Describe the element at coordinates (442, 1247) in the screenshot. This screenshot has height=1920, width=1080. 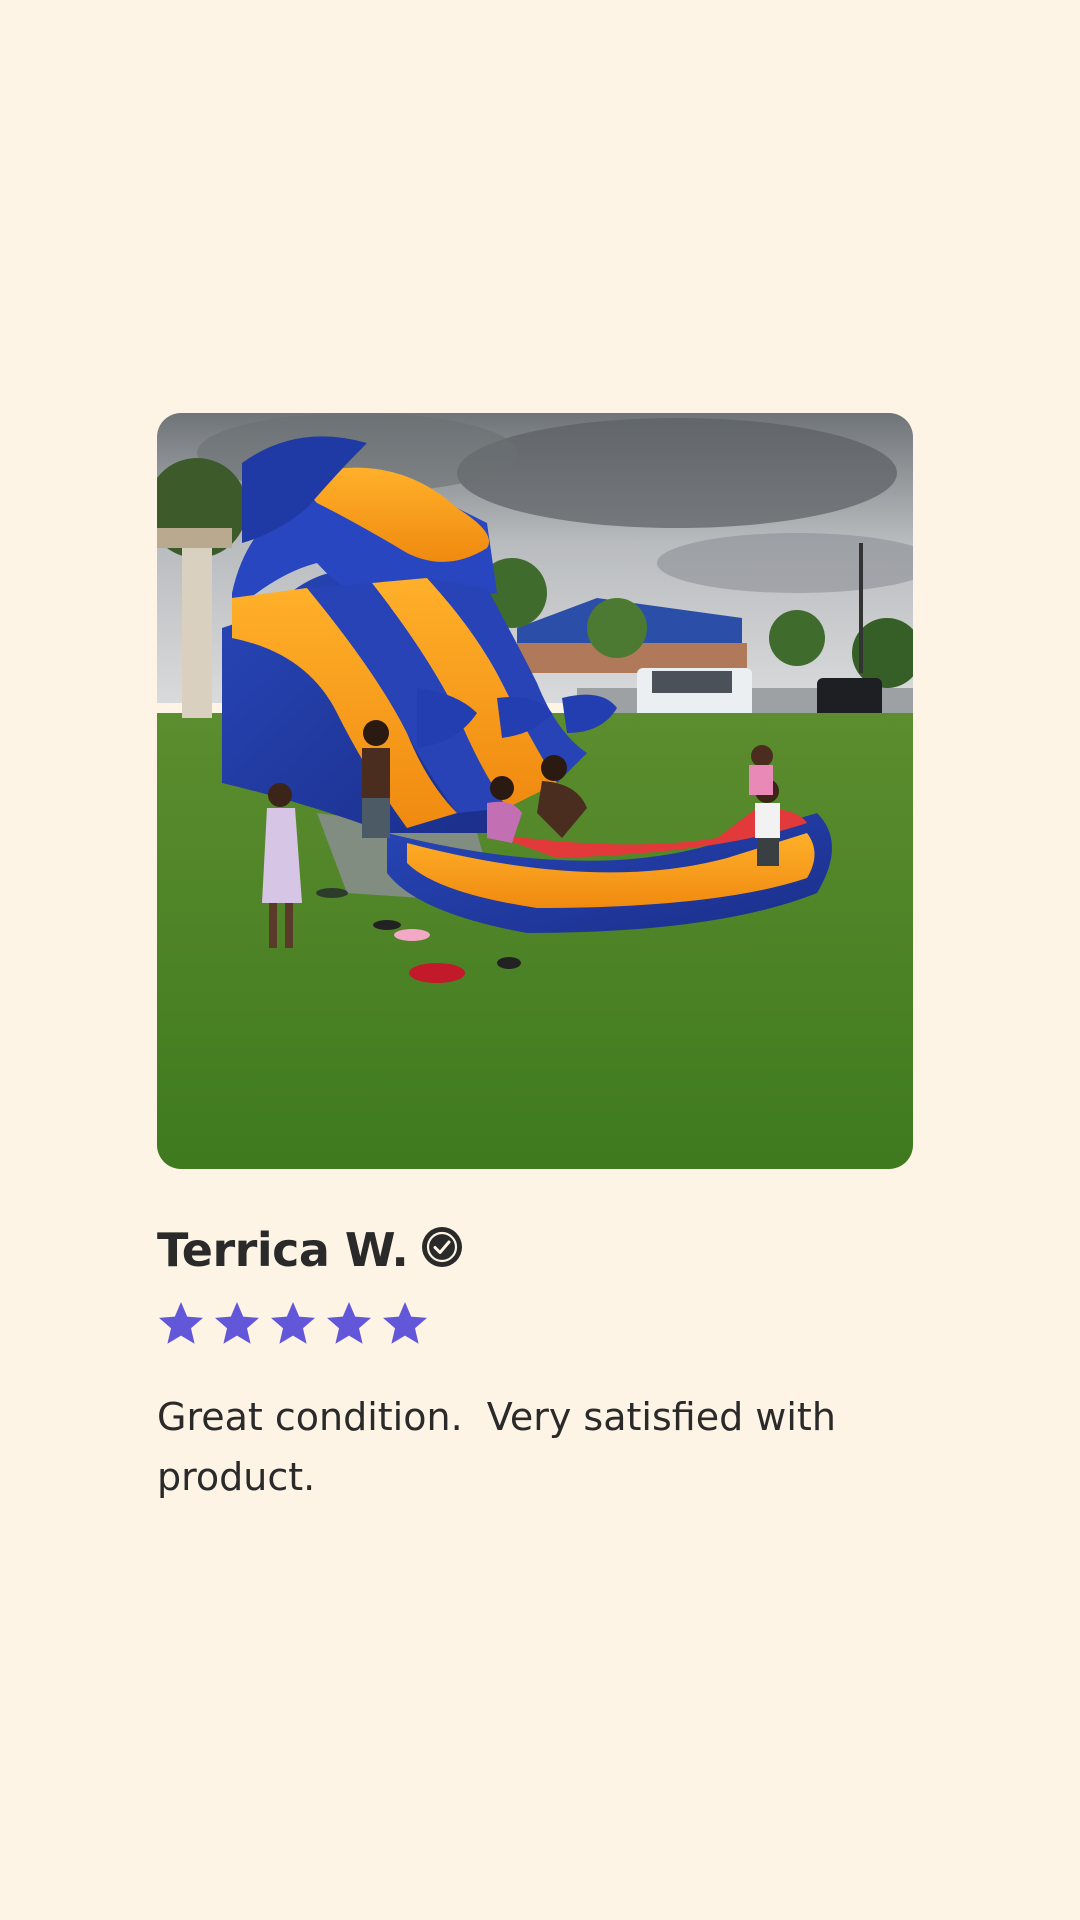
I see `verified-check-icon` at that location.